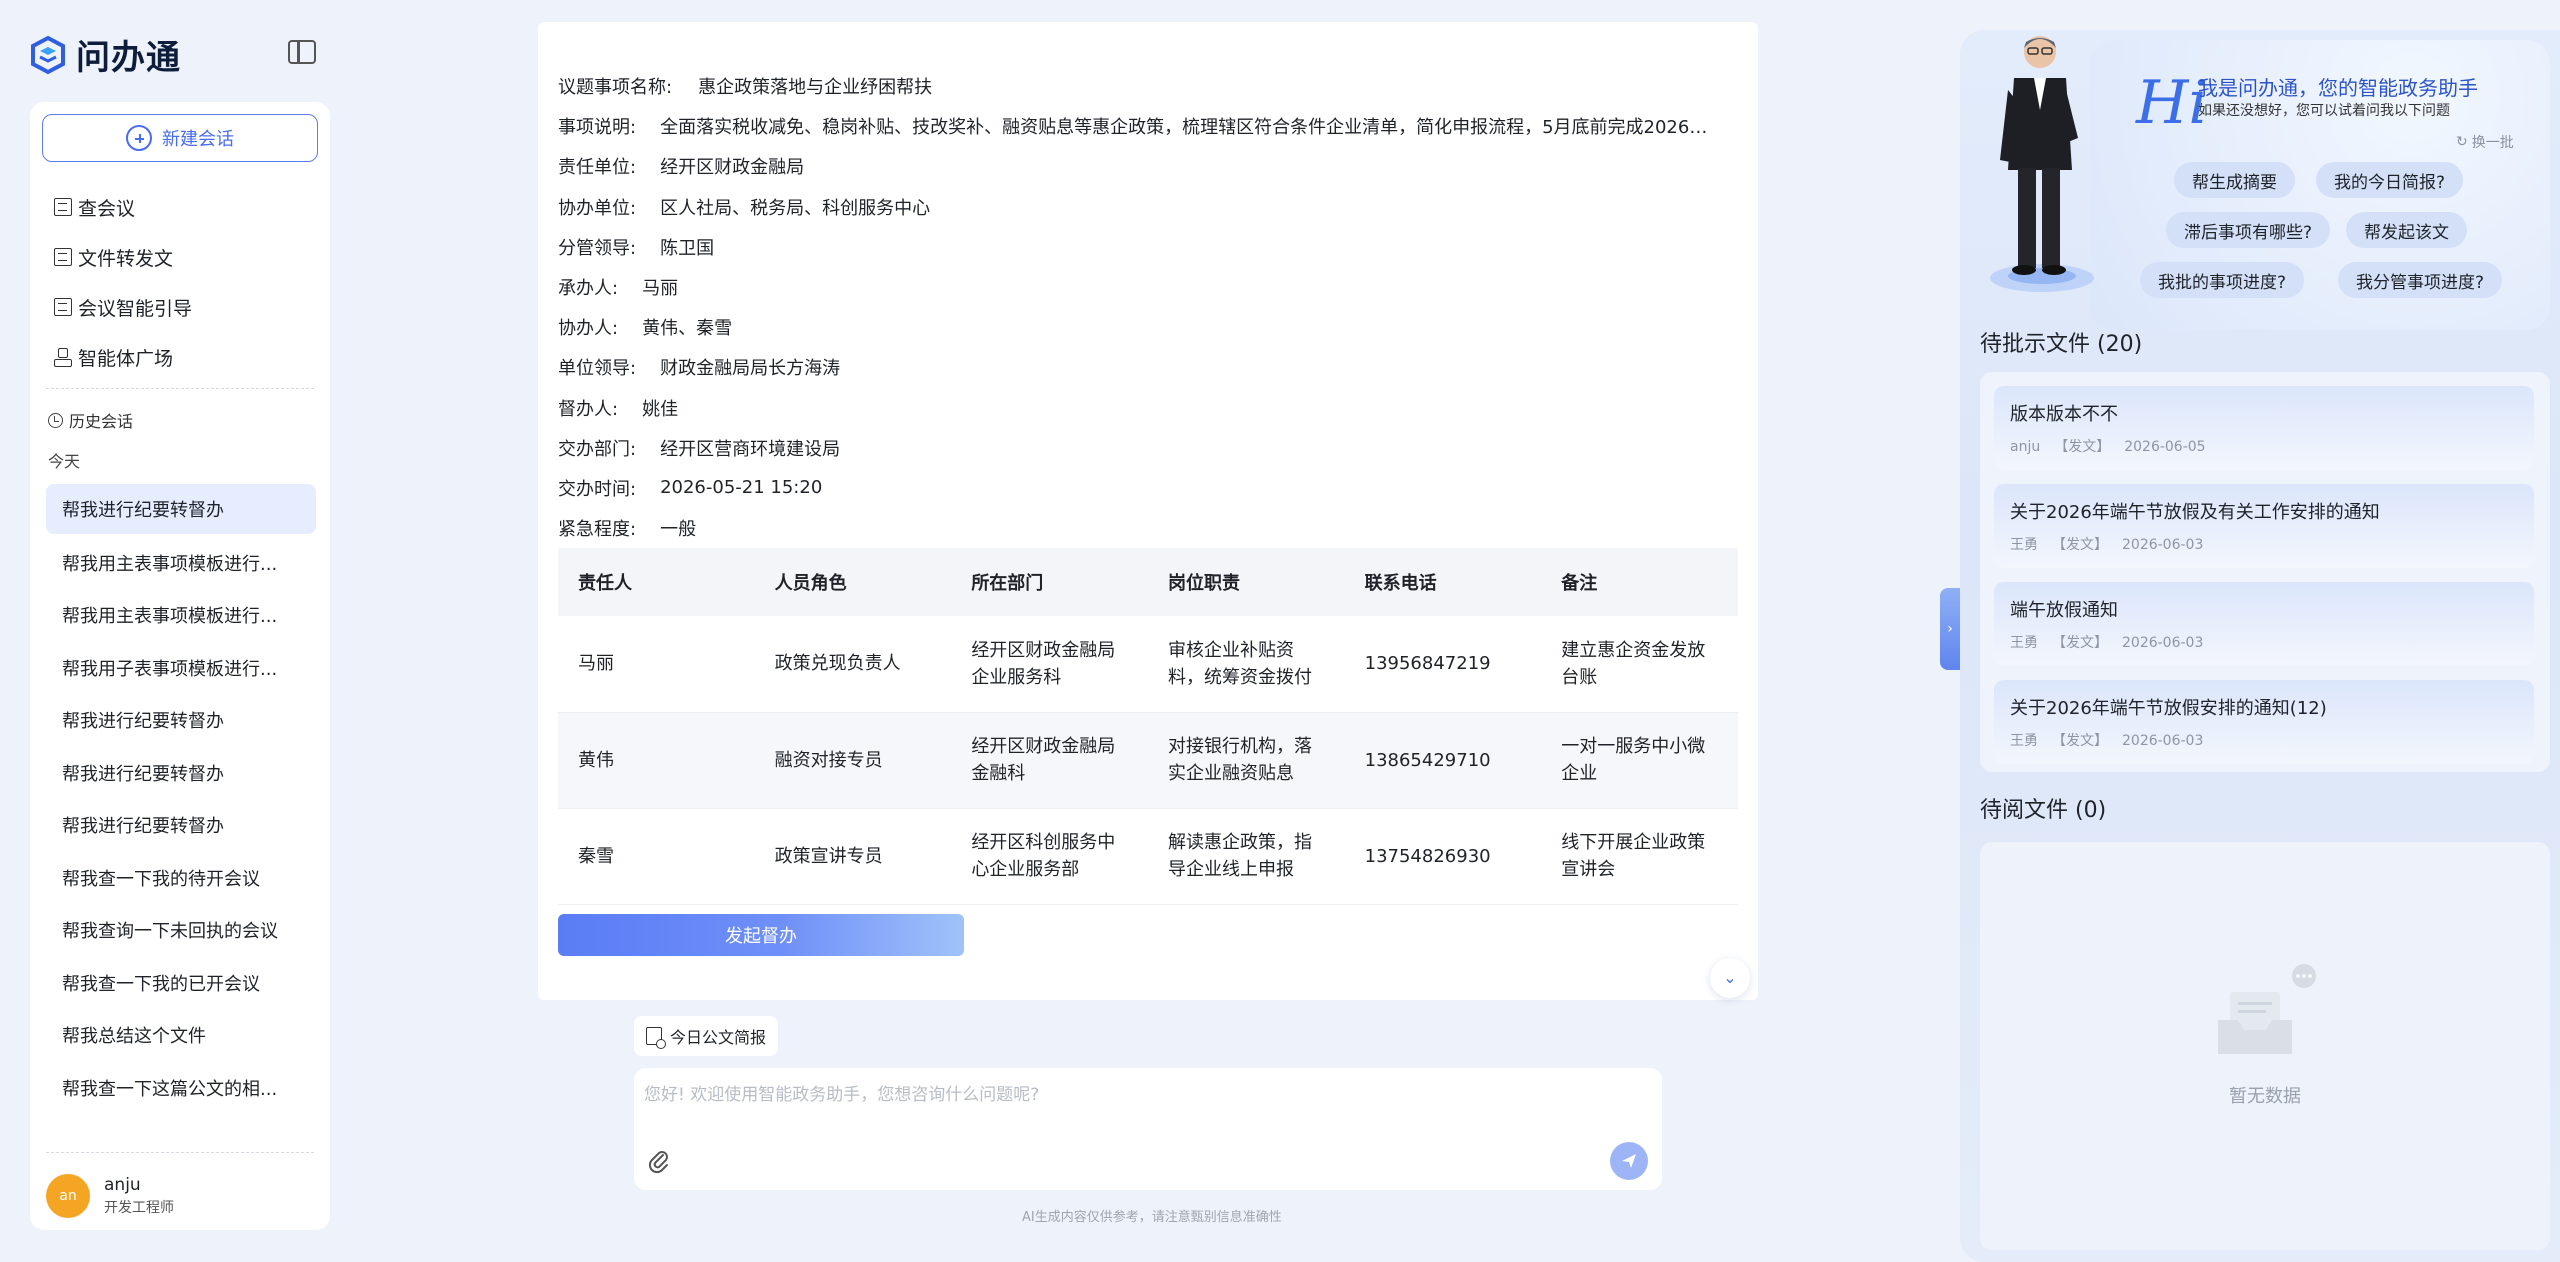 This screenshot has height=1262, width=2560. Describe the element at coordinates (660, 289) in the screenshot. I see `info-value: 马丽` at that location.